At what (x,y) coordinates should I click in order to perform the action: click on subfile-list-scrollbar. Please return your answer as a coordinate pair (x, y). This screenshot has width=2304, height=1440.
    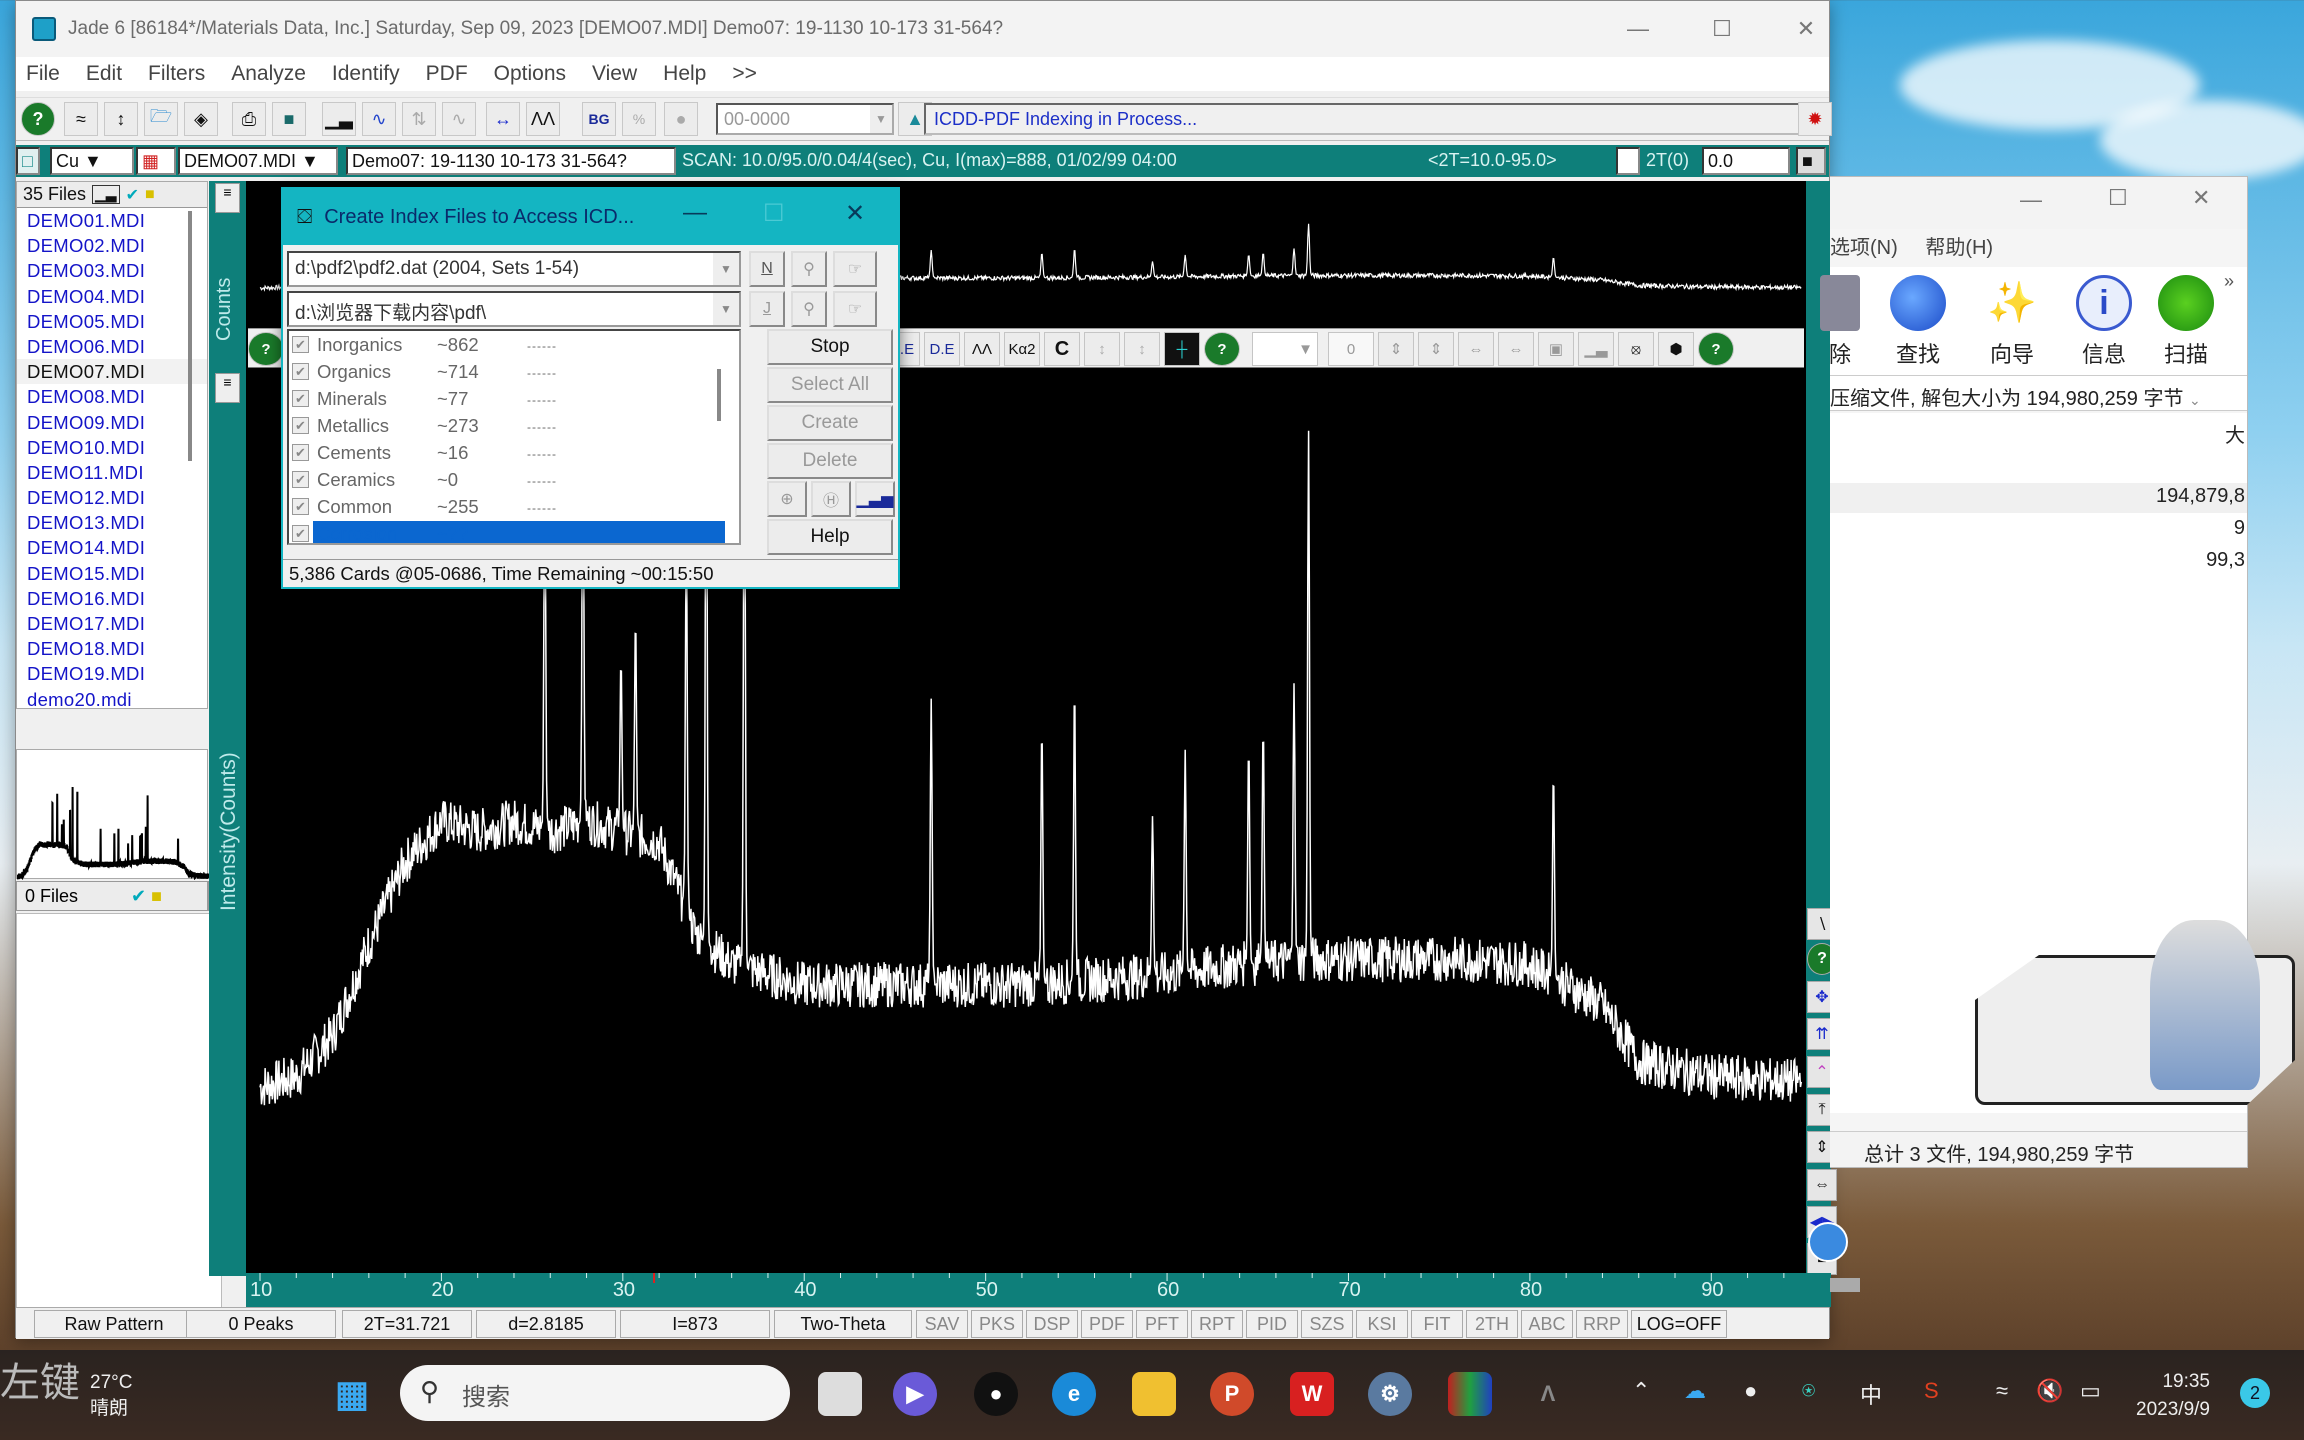
    Looking at the image, I should click on (719, 395).